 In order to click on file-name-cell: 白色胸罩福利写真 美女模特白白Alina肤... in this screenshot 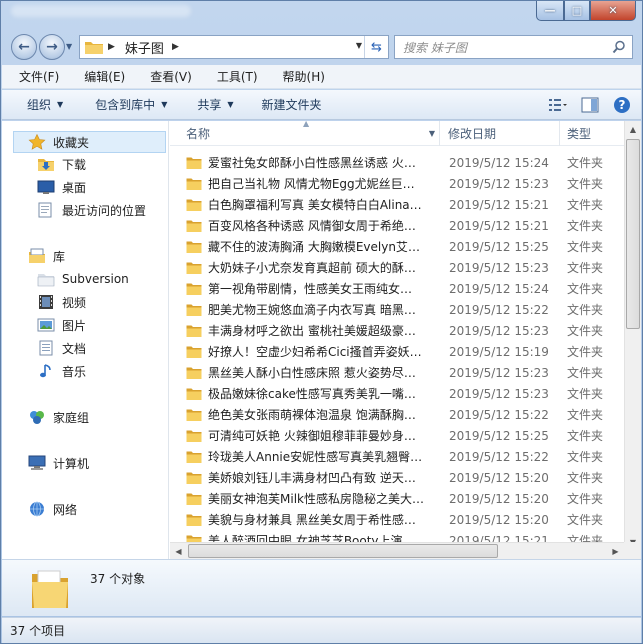, I will do `click(305, 204)`.